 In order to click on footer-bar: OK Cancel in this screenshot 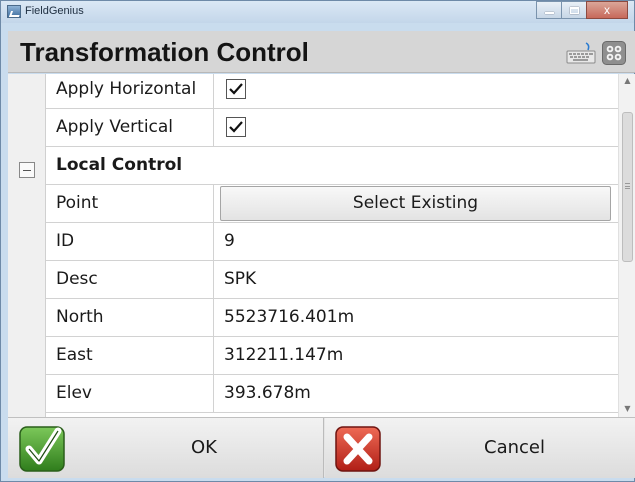, I will do `click(321, 447)`.